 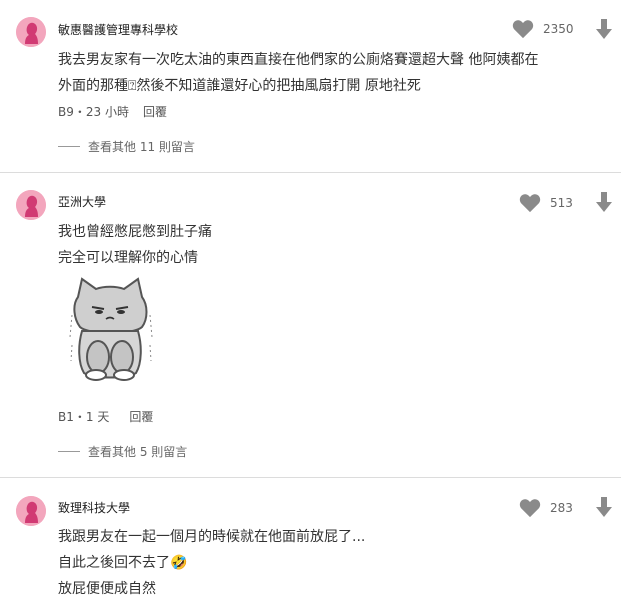 I want to click on comment-text-line: 放屁便便成自然, so click(x=107, y=589).